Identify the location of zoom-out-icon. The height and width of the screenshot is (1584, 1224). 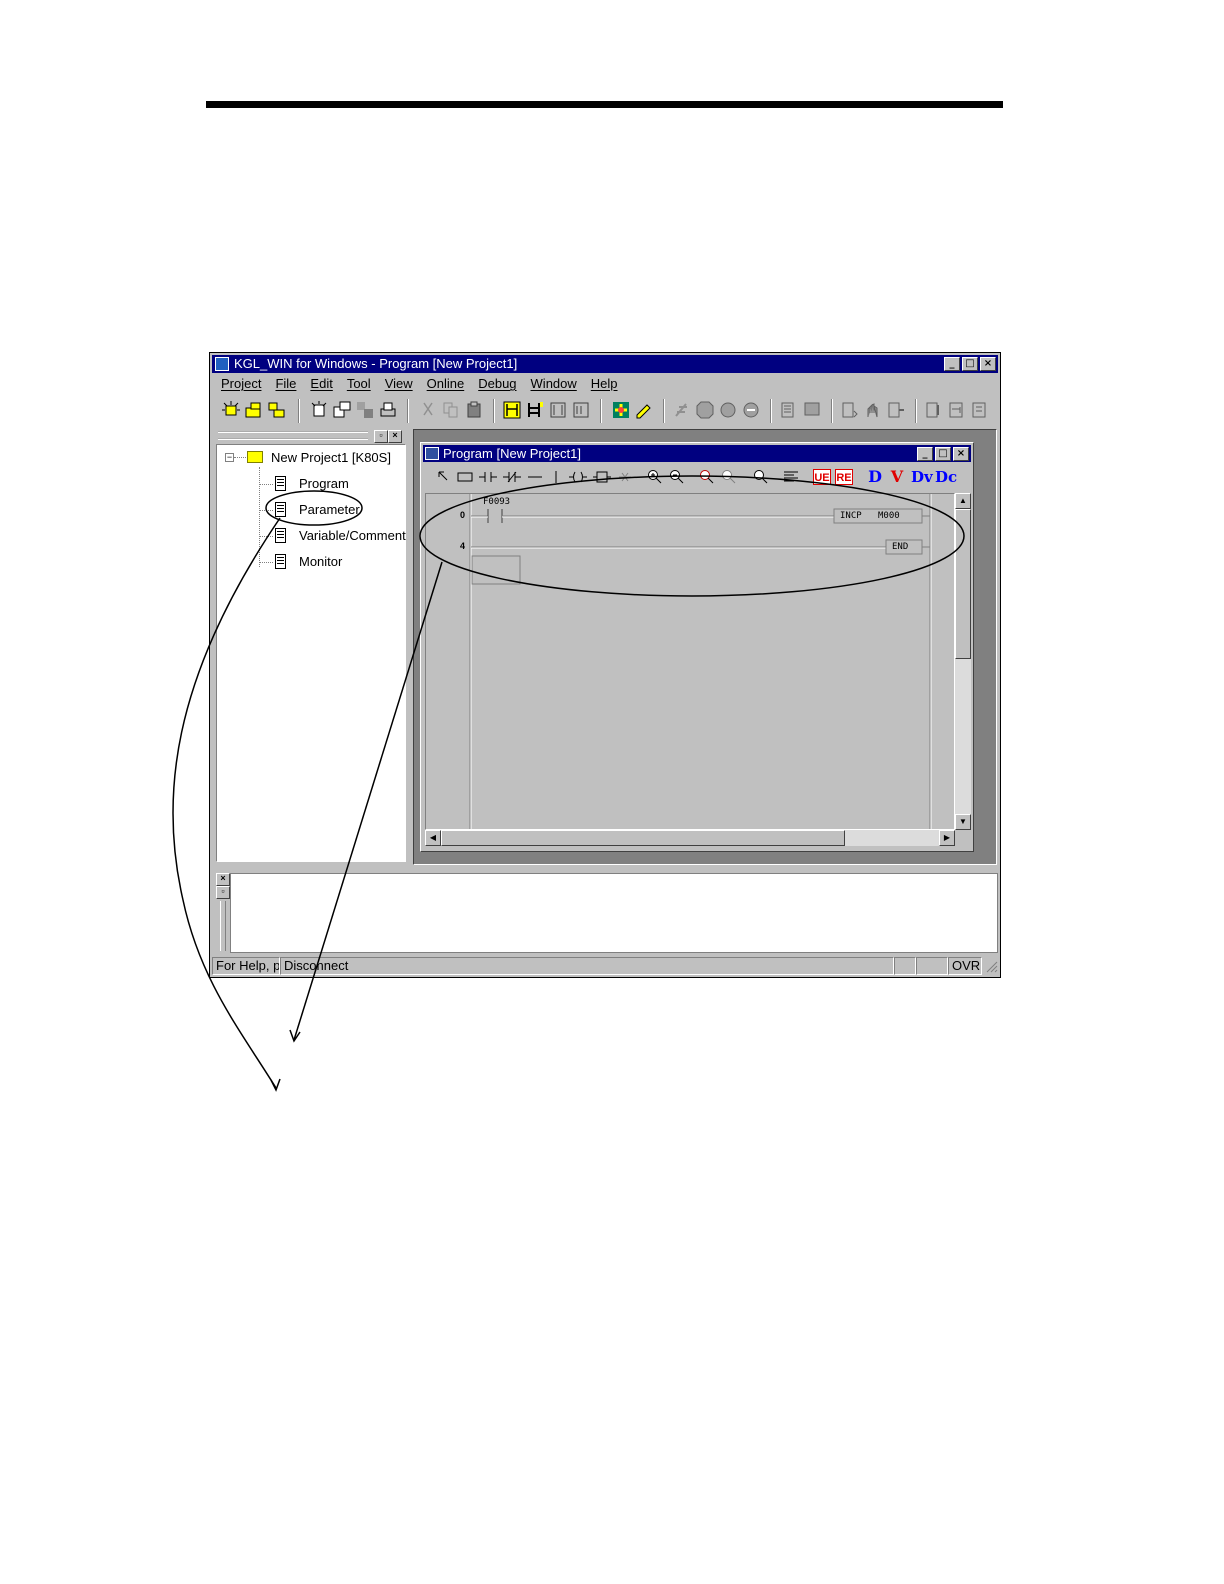
(677, 477).